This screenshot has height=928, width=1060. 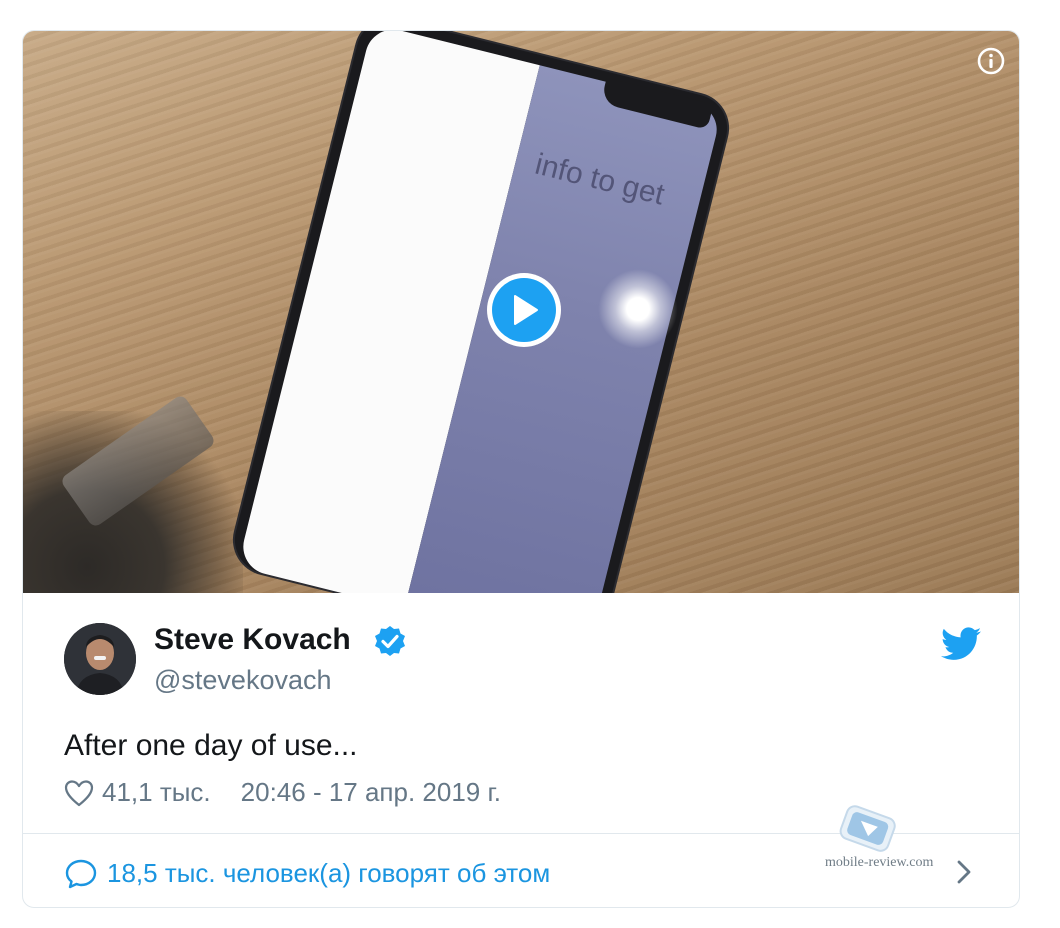 I want to click on tweet-meta: 41,1 тыс. 20:46 - 17 апр. 2019 г., so click(x=282, y=792).